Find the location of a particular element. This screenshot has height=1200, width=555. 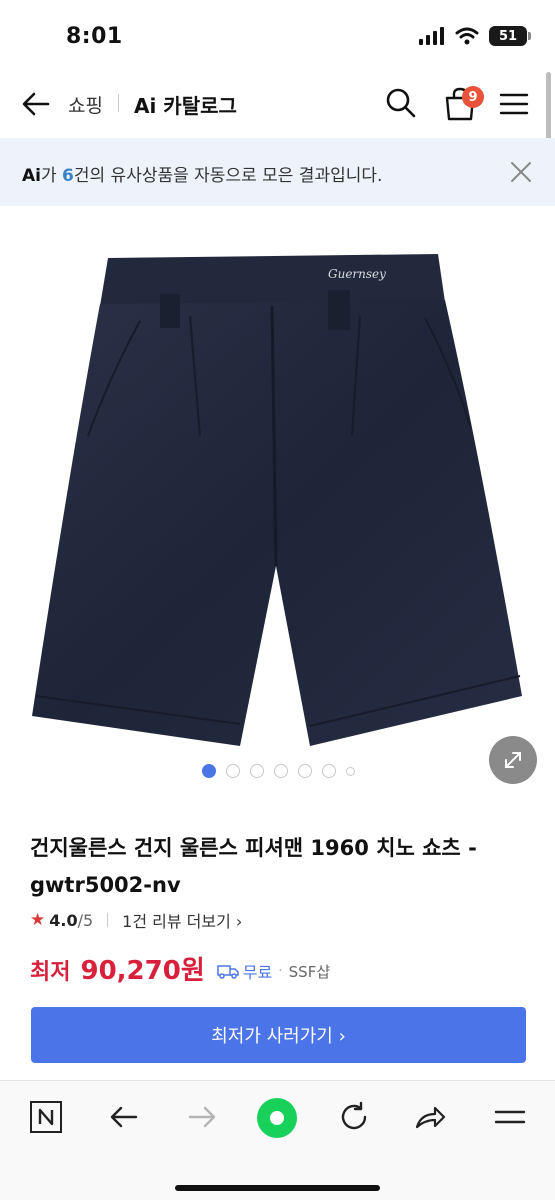

wifi-icon is located at coordinates (467, 36).